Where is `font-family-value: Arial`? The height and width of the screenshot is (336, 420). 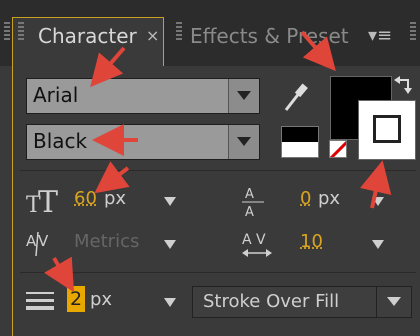 font-family-value: Arial is located at coordinates (56, 95).